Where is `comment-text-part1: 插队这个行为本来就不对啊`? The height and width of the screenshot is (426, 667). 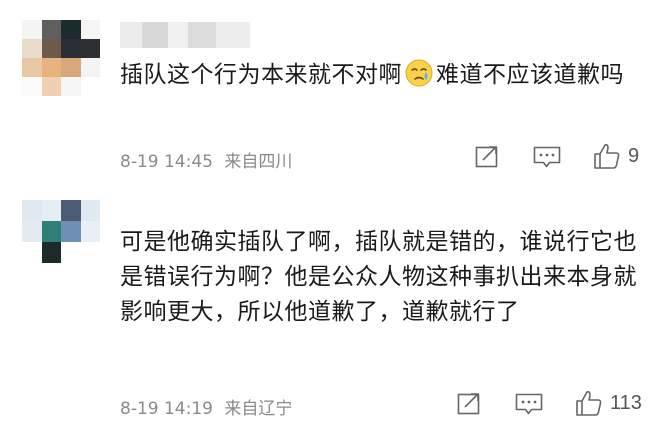 comment-text-part1: 插队这个行为本来就不对啊 is located at coordinates (261, 75).